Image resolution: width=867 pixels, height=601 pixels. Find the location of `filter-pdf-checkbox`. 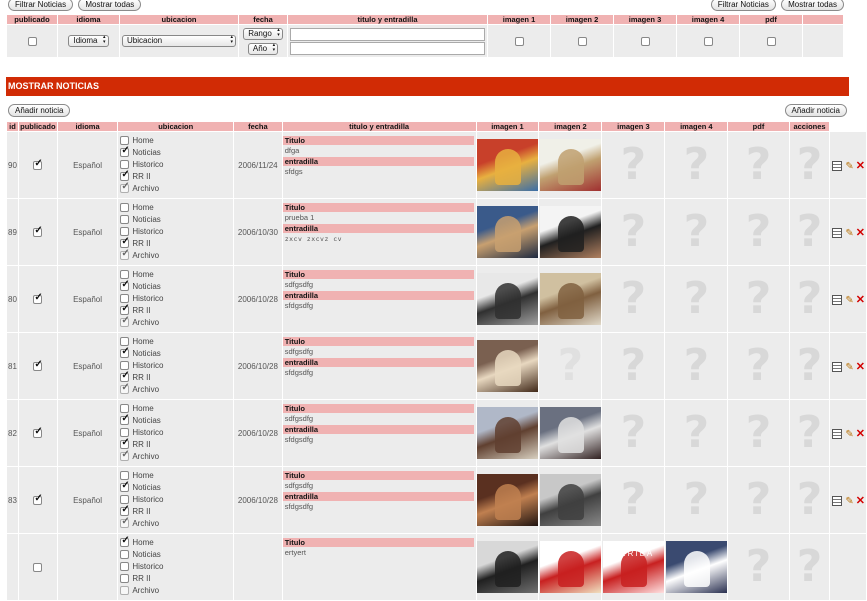

filter-pdf-checkbox is located at coordinates (771, 41).